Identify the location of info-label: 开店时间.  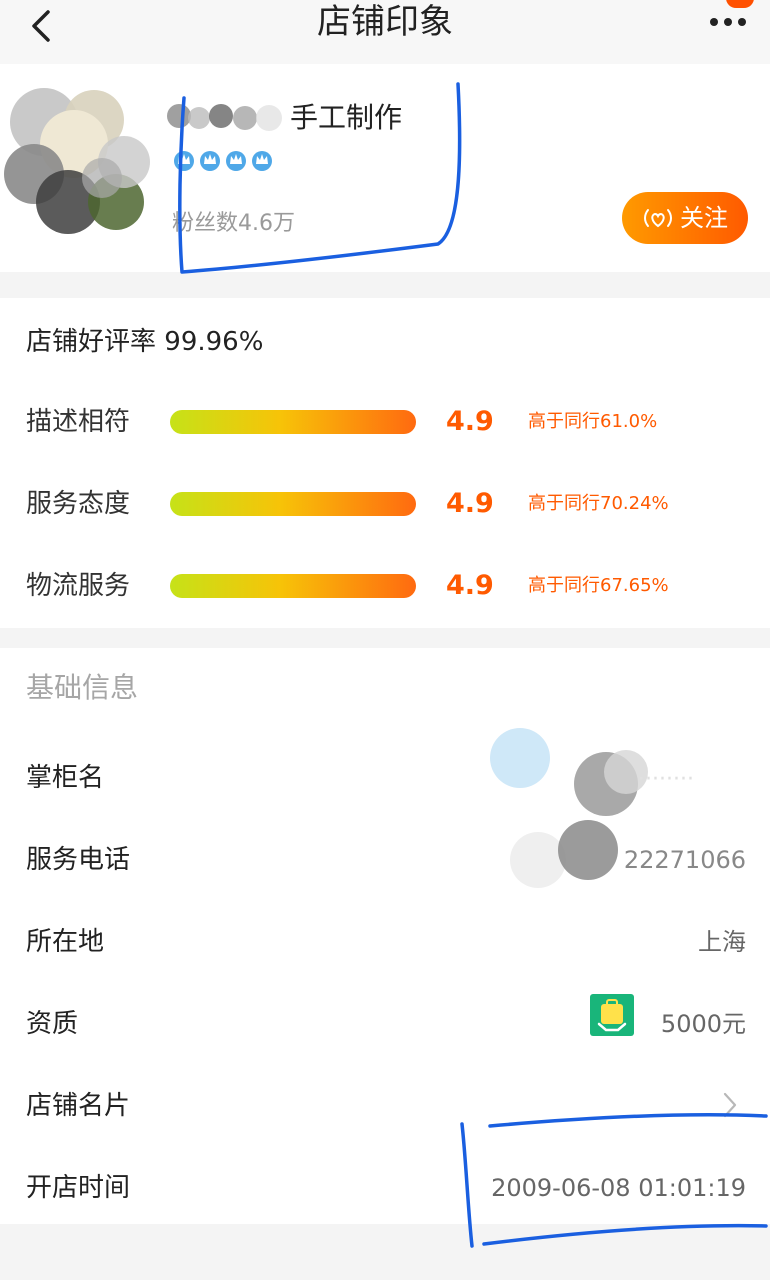
(78, 1188).